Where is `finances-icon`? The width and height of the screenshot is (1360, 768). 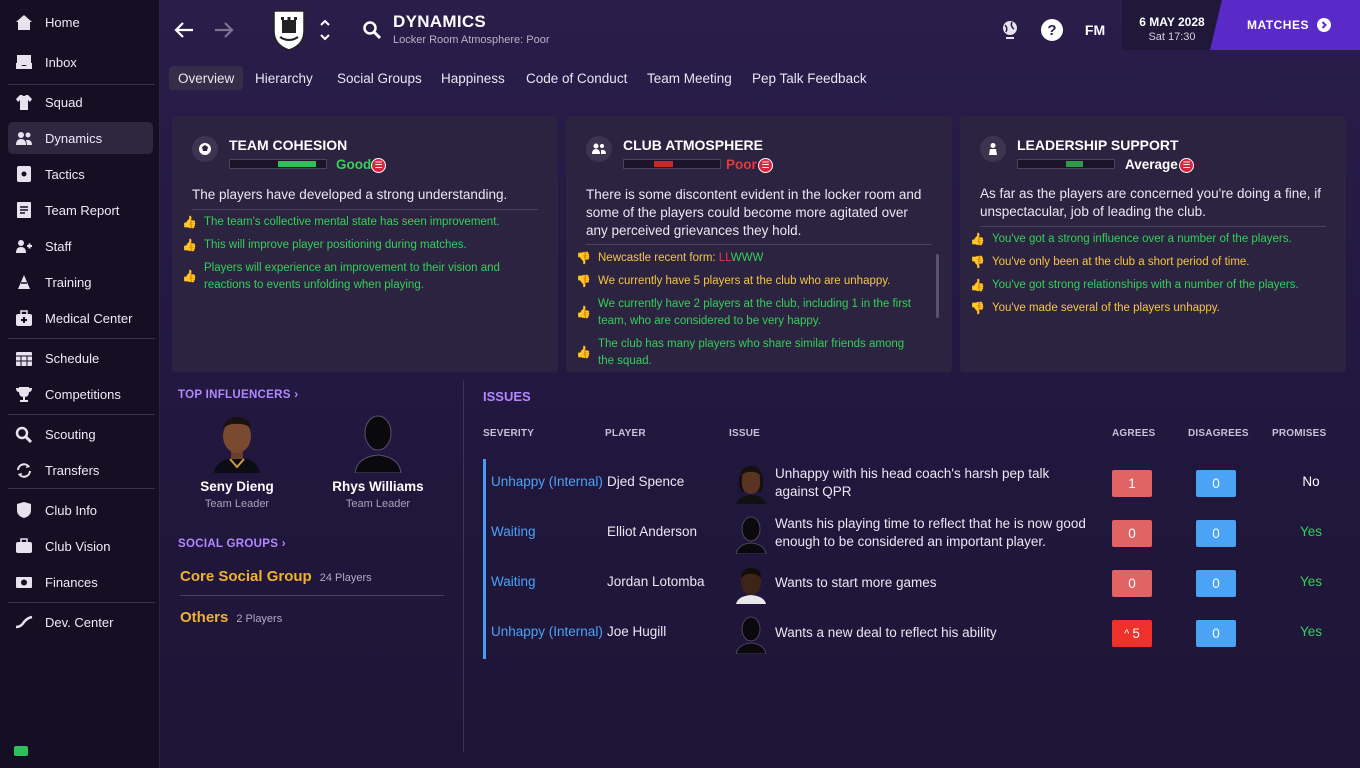
finances-icon is located at coordinates (24, 582).